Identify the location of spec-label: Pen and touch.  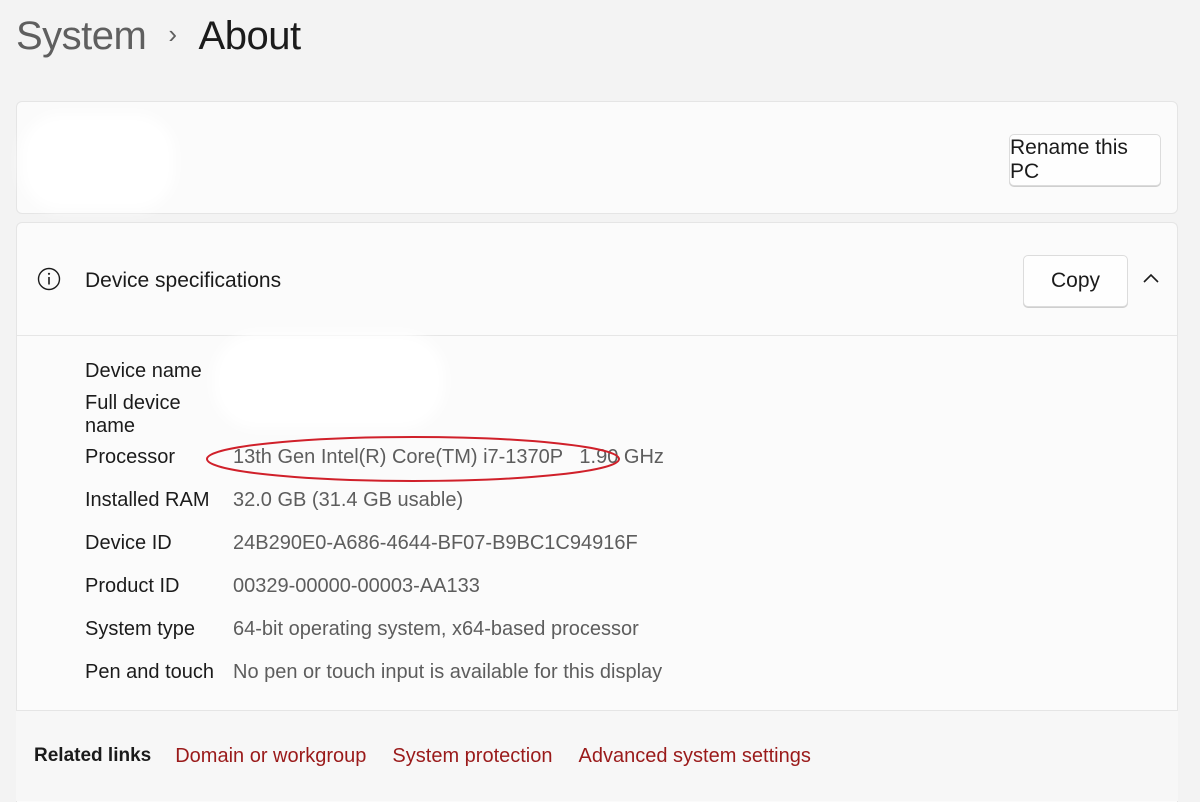
(149, 672).